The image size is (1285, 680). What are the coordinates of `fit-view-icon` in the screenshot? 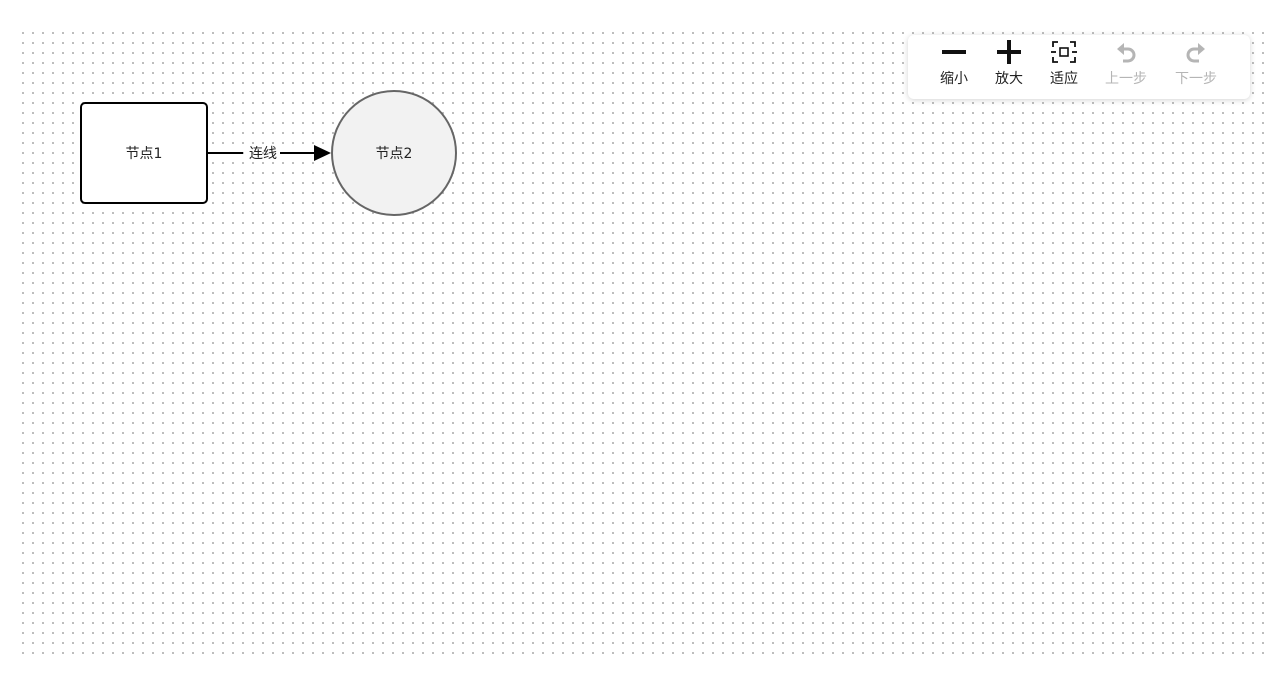 It's located at (1064, 52).